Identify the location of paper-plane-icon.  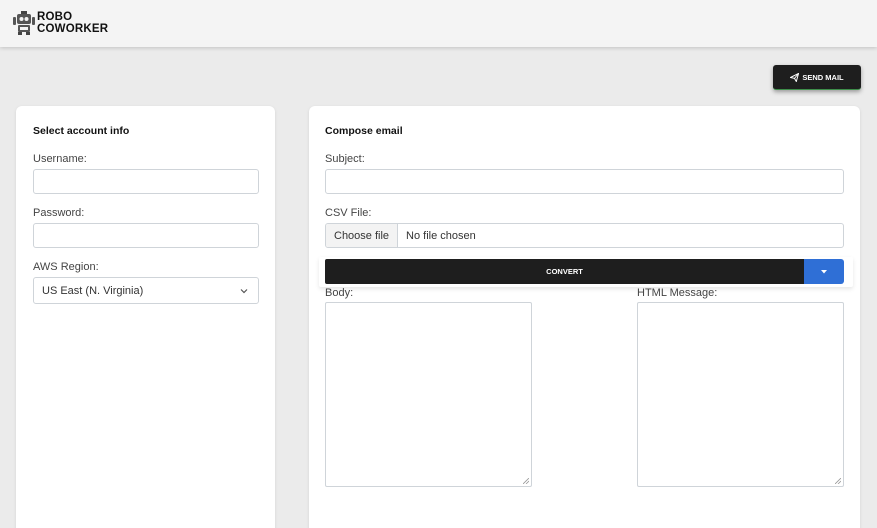
(795, 77).